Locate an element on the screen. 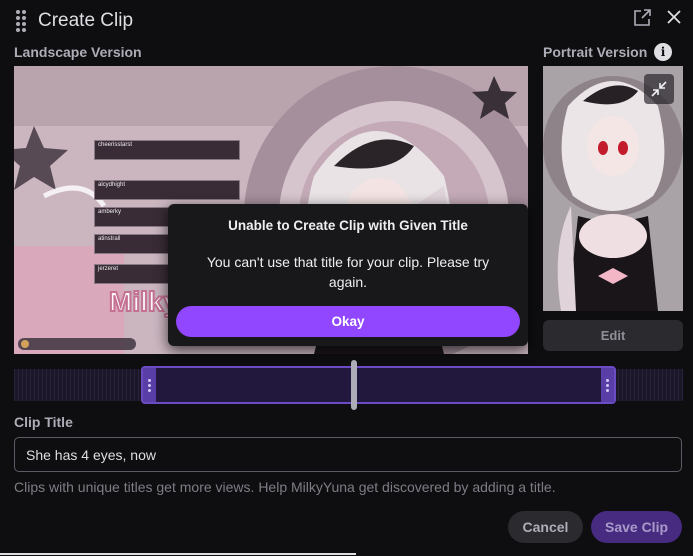 The width and height of the screenshot is (693, 556). landscape-label: Landscape Version is located at coordinates (78, 52).